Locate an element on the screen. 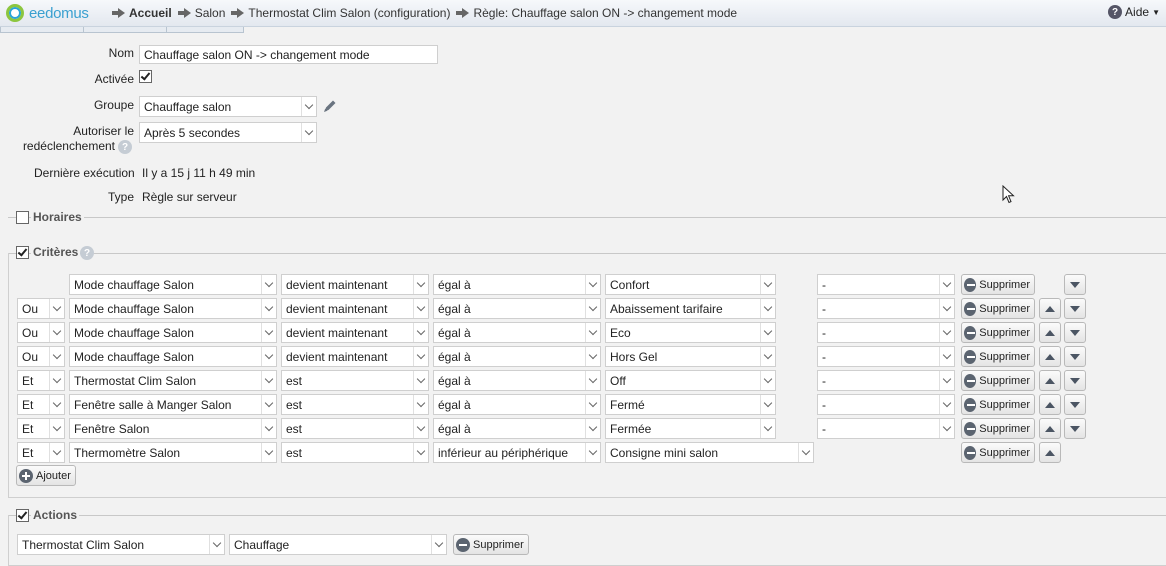 The width and height of the screenshot is (1166, 566). criteria-value-select: Abaissement tarifaire is located at coordinates (690, 308).